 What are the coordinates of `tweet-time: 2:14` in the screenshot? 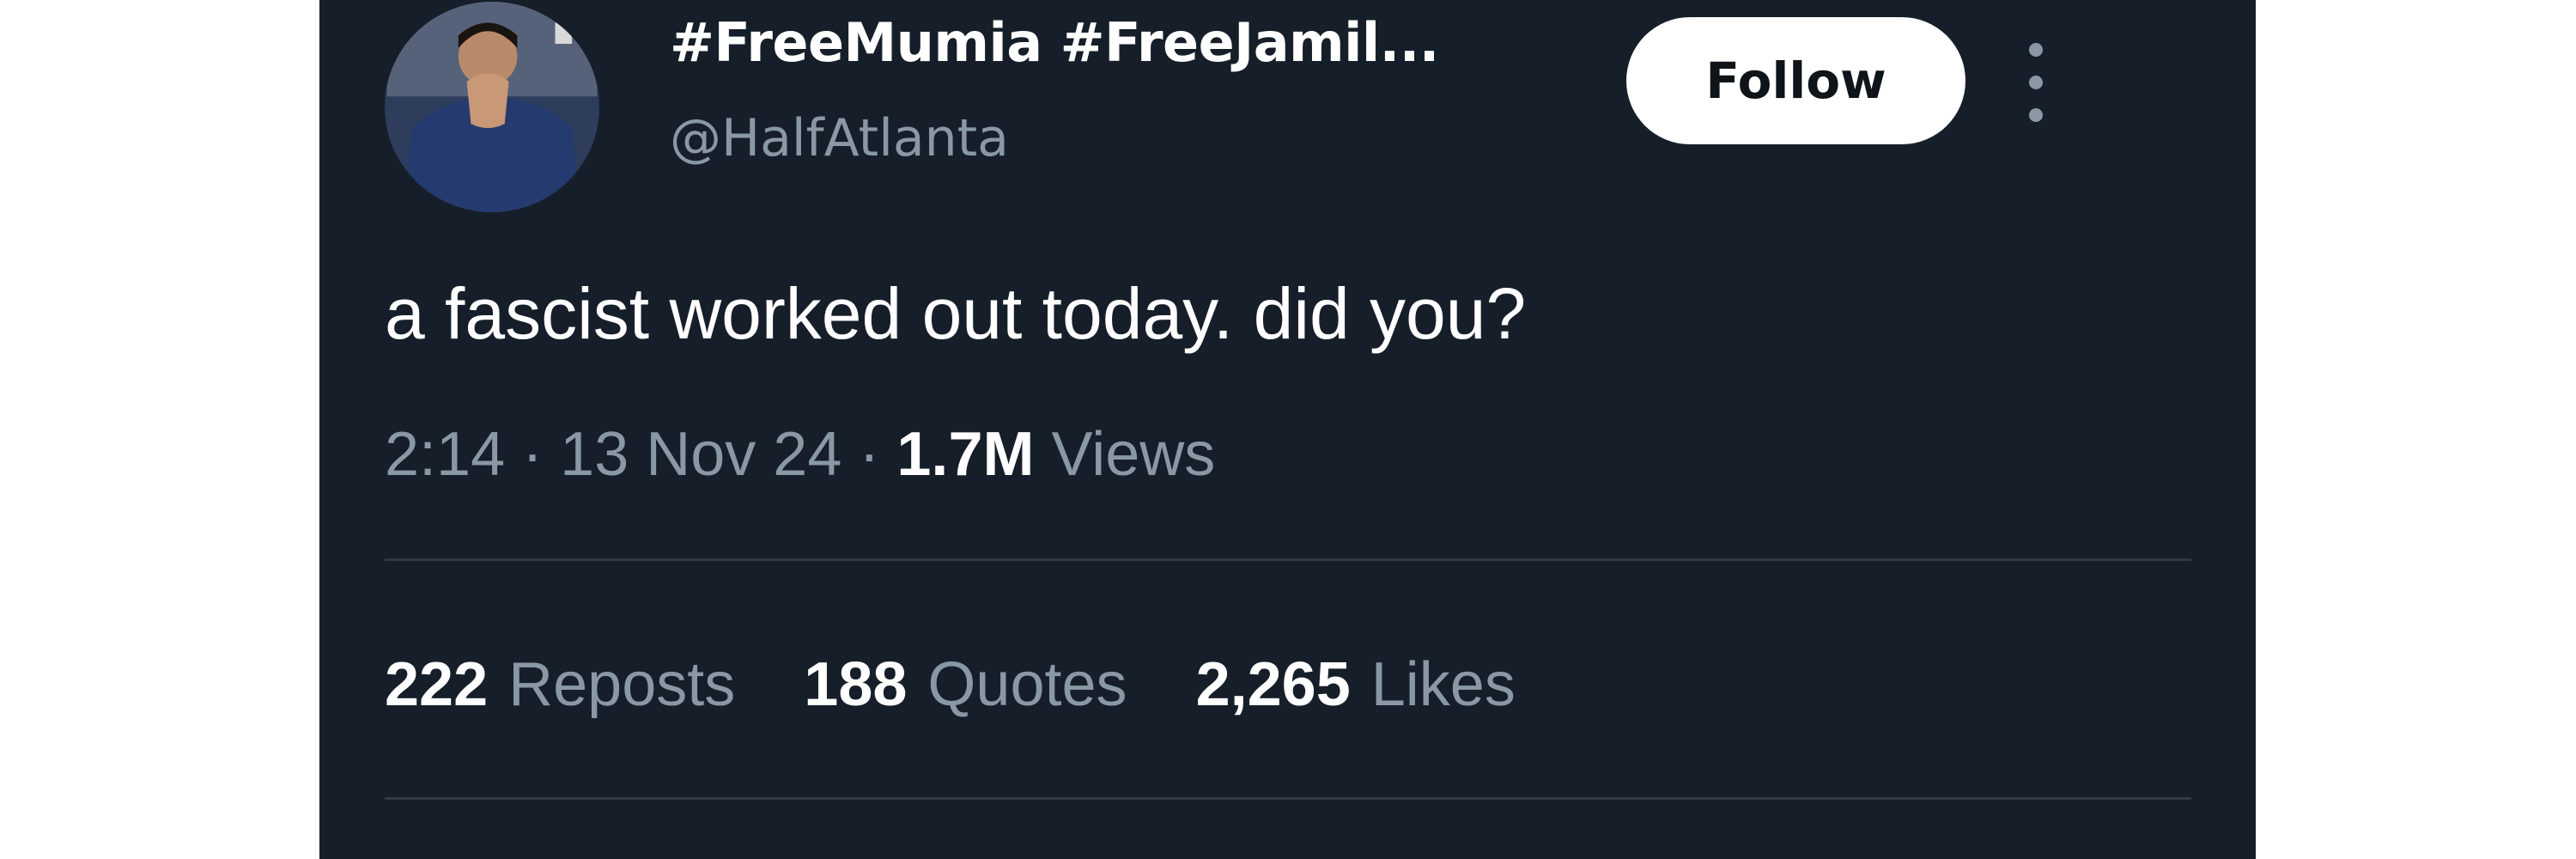 It's located at (445, 455).